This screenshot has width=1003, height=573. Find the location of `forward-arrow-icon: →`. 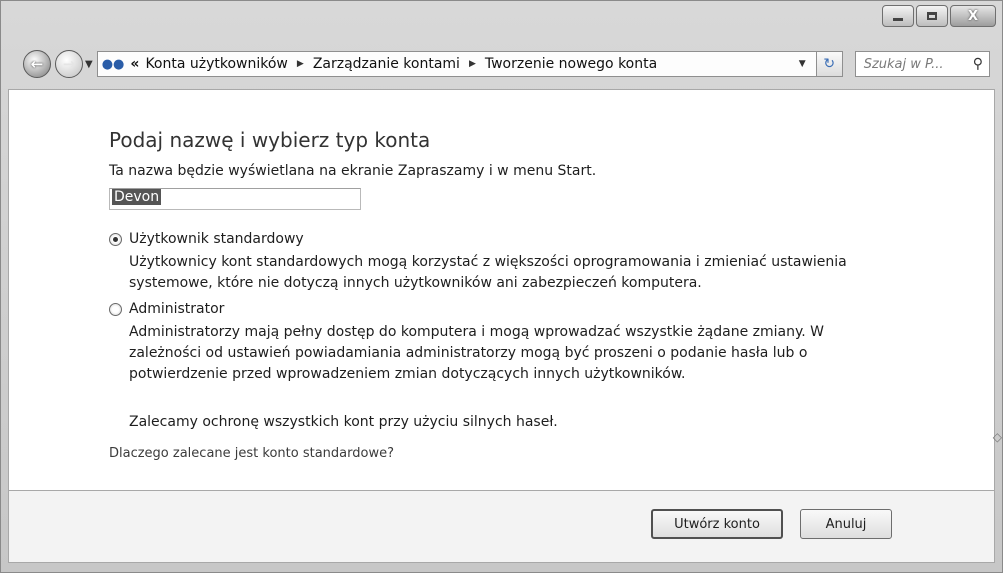

forward-arrow-icon: → is located at coordinates (69, 64).